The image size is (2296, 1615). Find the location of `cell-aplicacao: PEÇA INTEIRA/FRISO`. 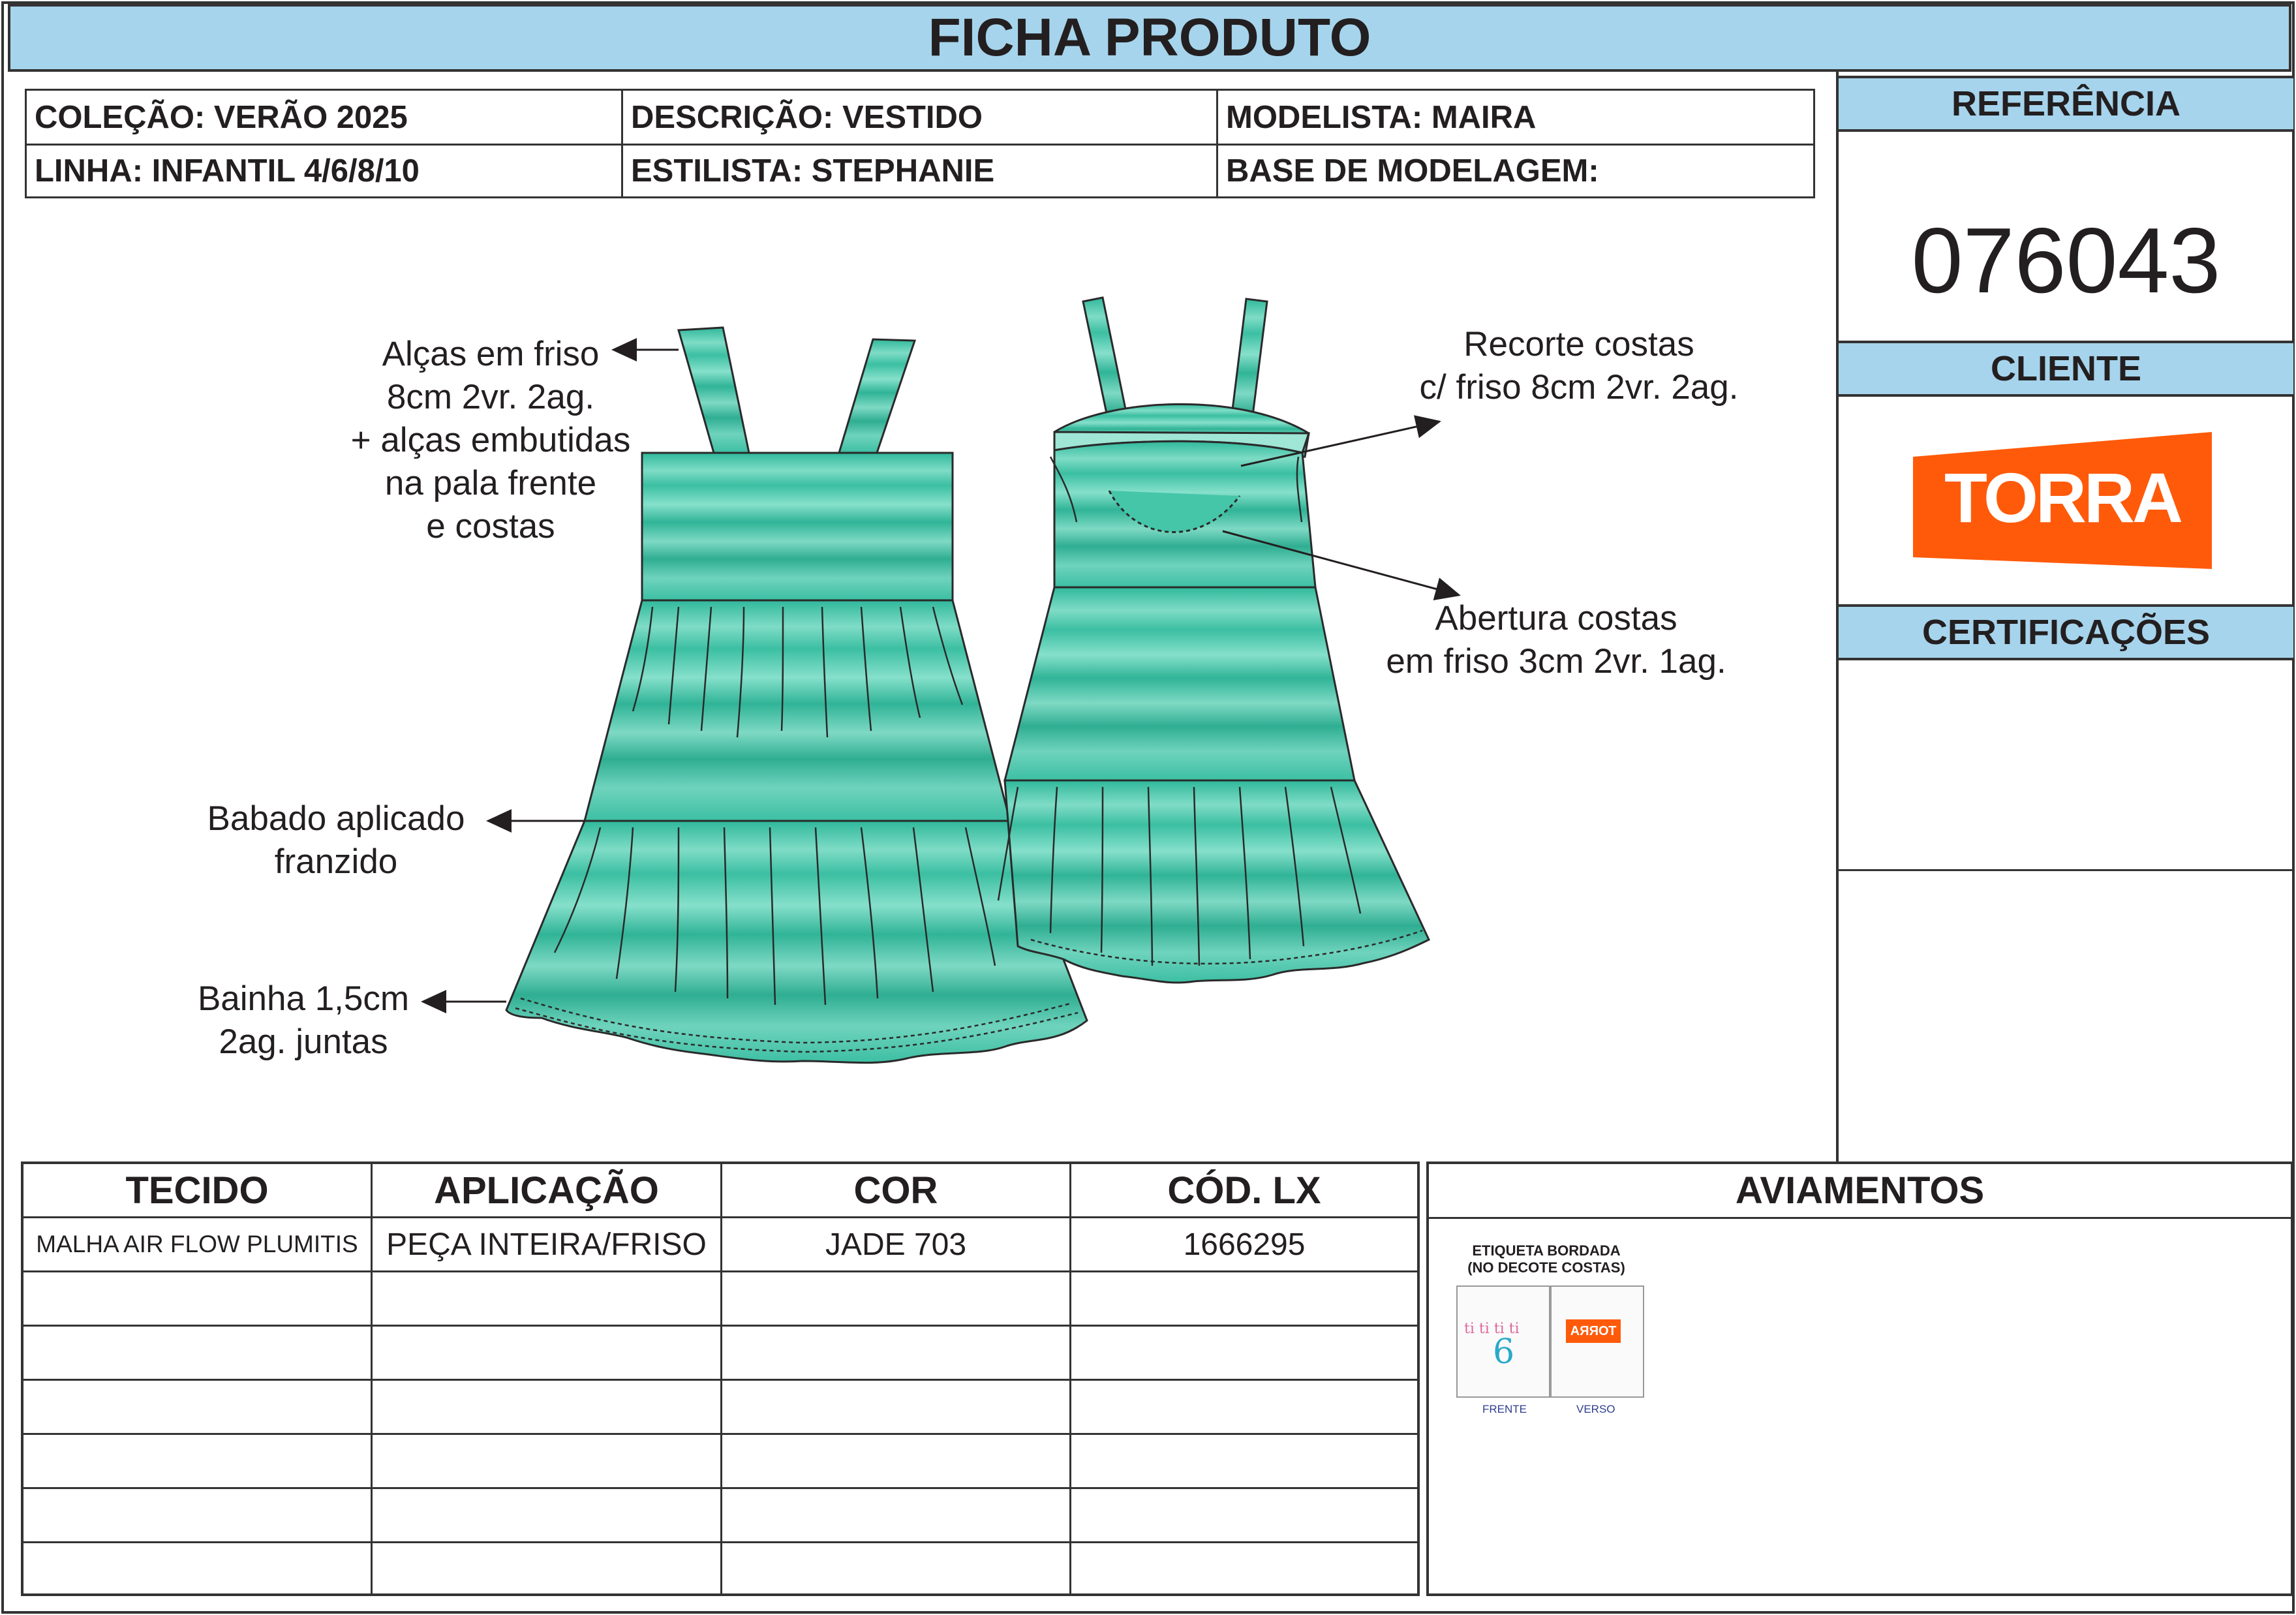

cell-aplicacao: PEÇA INTEIRA/FRISO is located at coordinates (546, 1244).